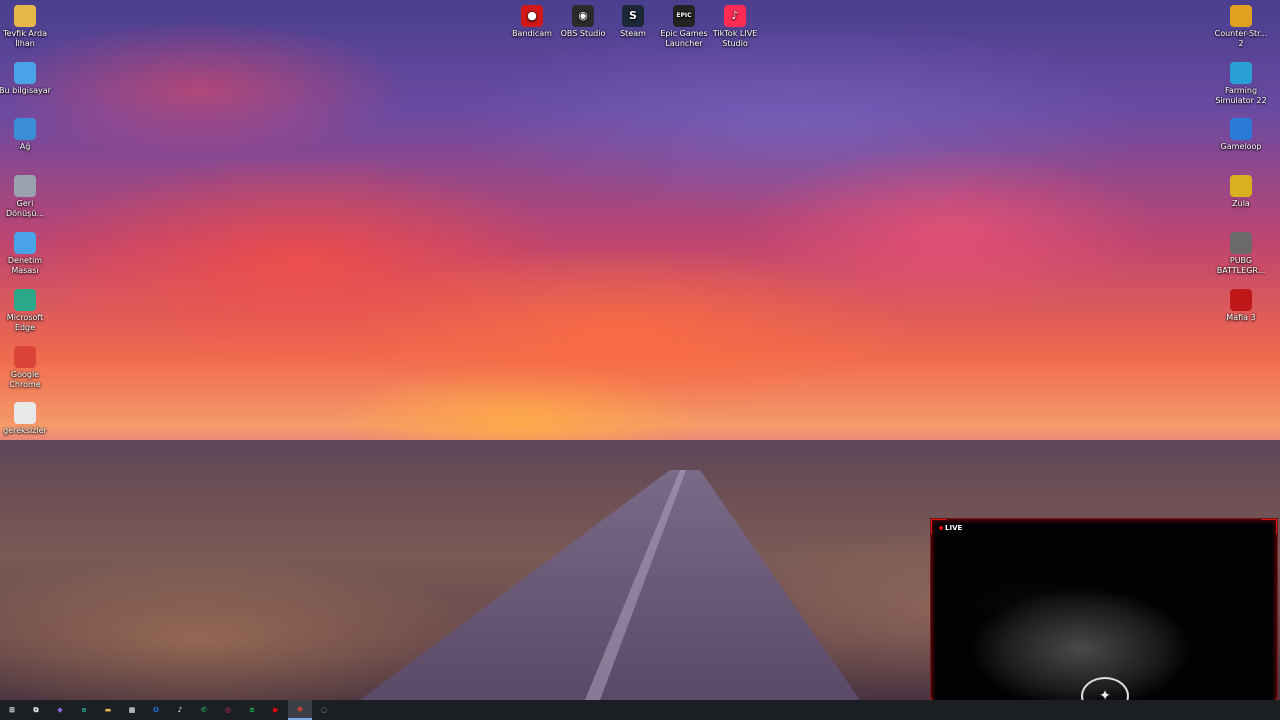  I want to click on desktop-shortcut-label: Bandicam, so click(532, 33).